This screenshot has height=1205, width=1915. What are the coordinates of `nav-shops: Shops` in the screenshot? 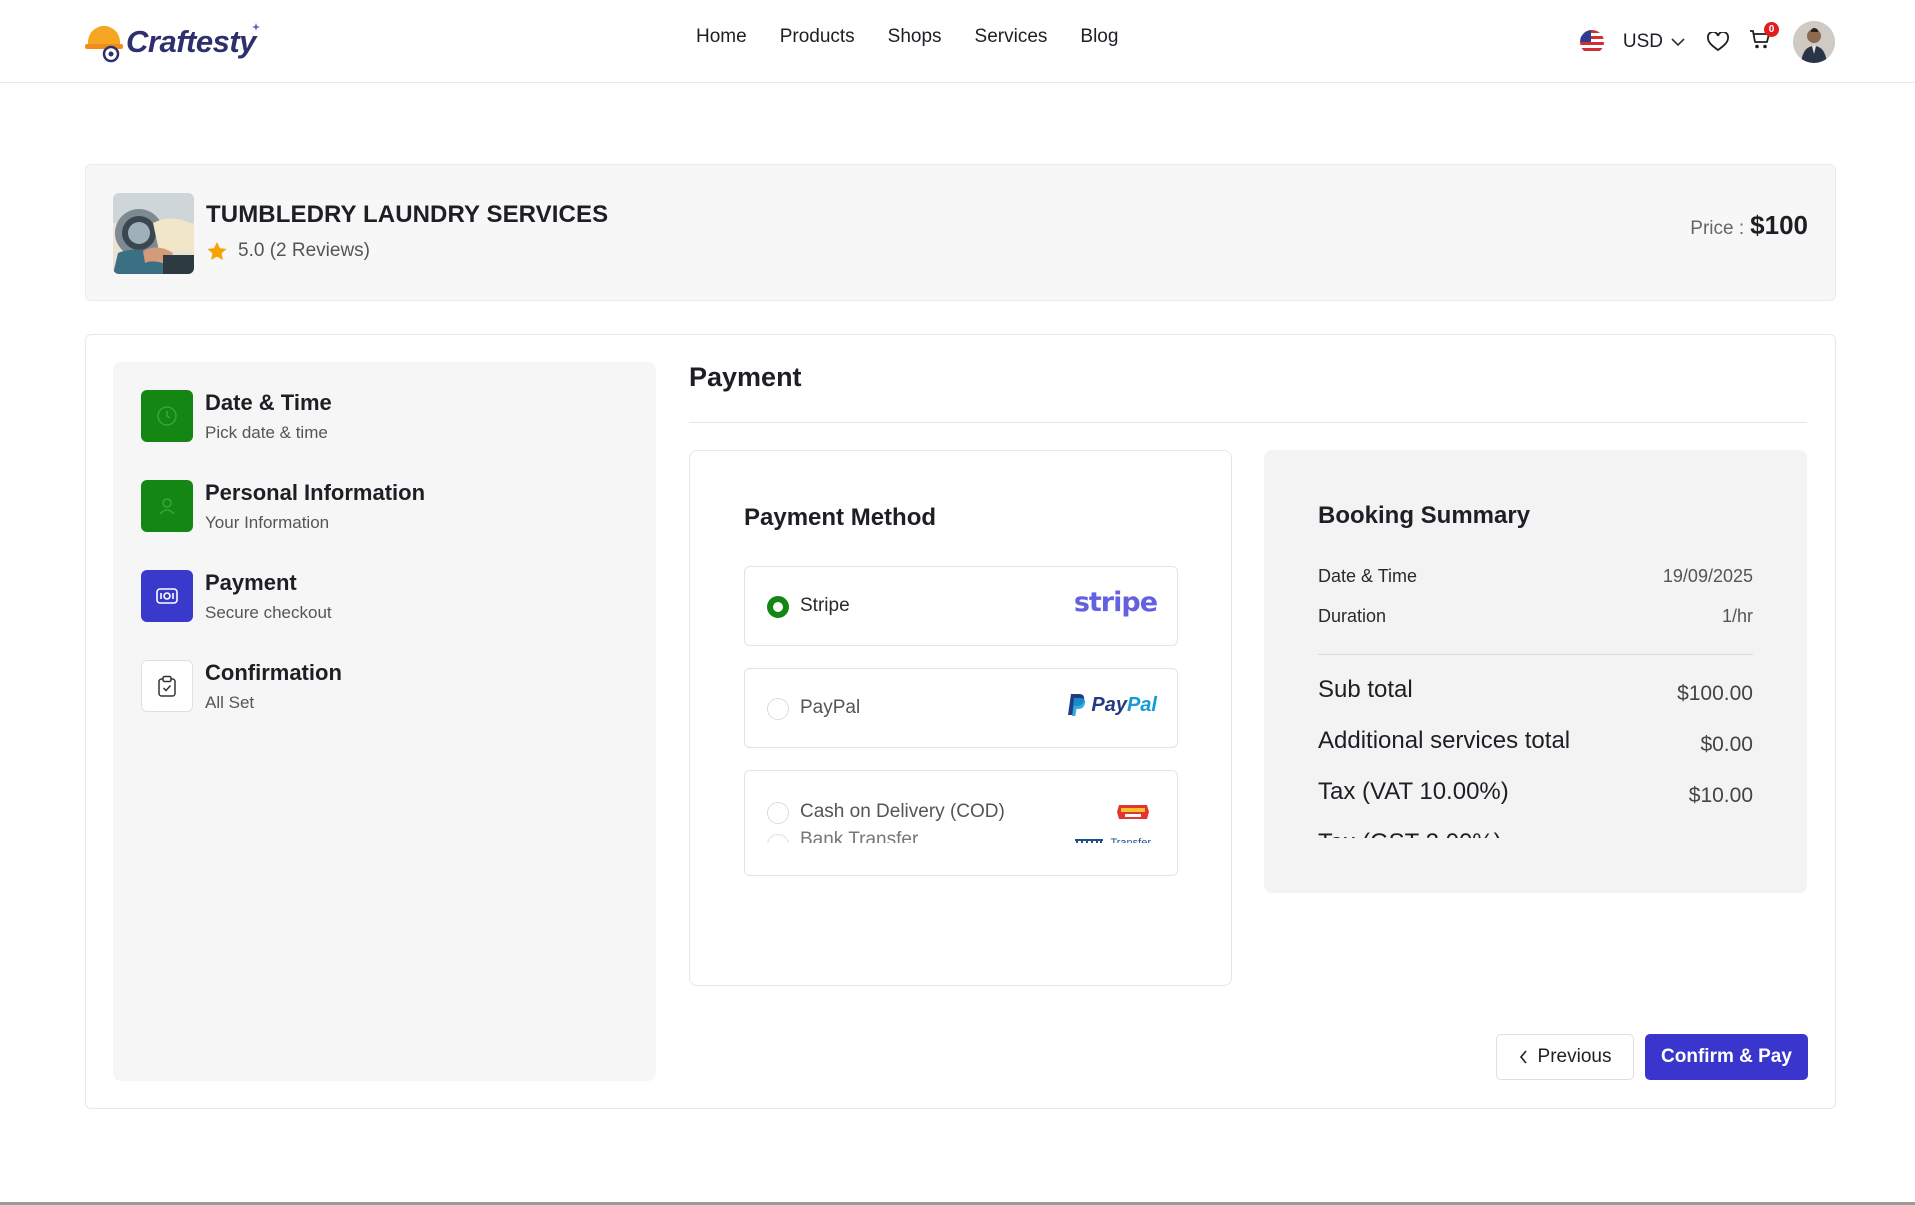 It's located at (915, 37).